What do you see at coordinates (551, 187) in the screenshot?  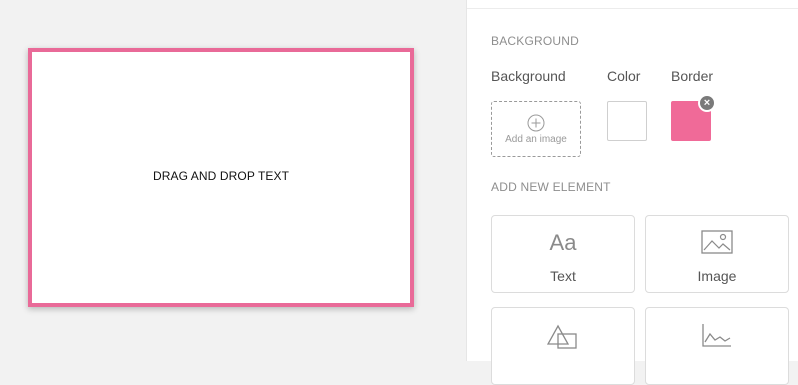 I see `add-element-heading: ADD NEW ELEMENT` at bounding box center [551, 187].